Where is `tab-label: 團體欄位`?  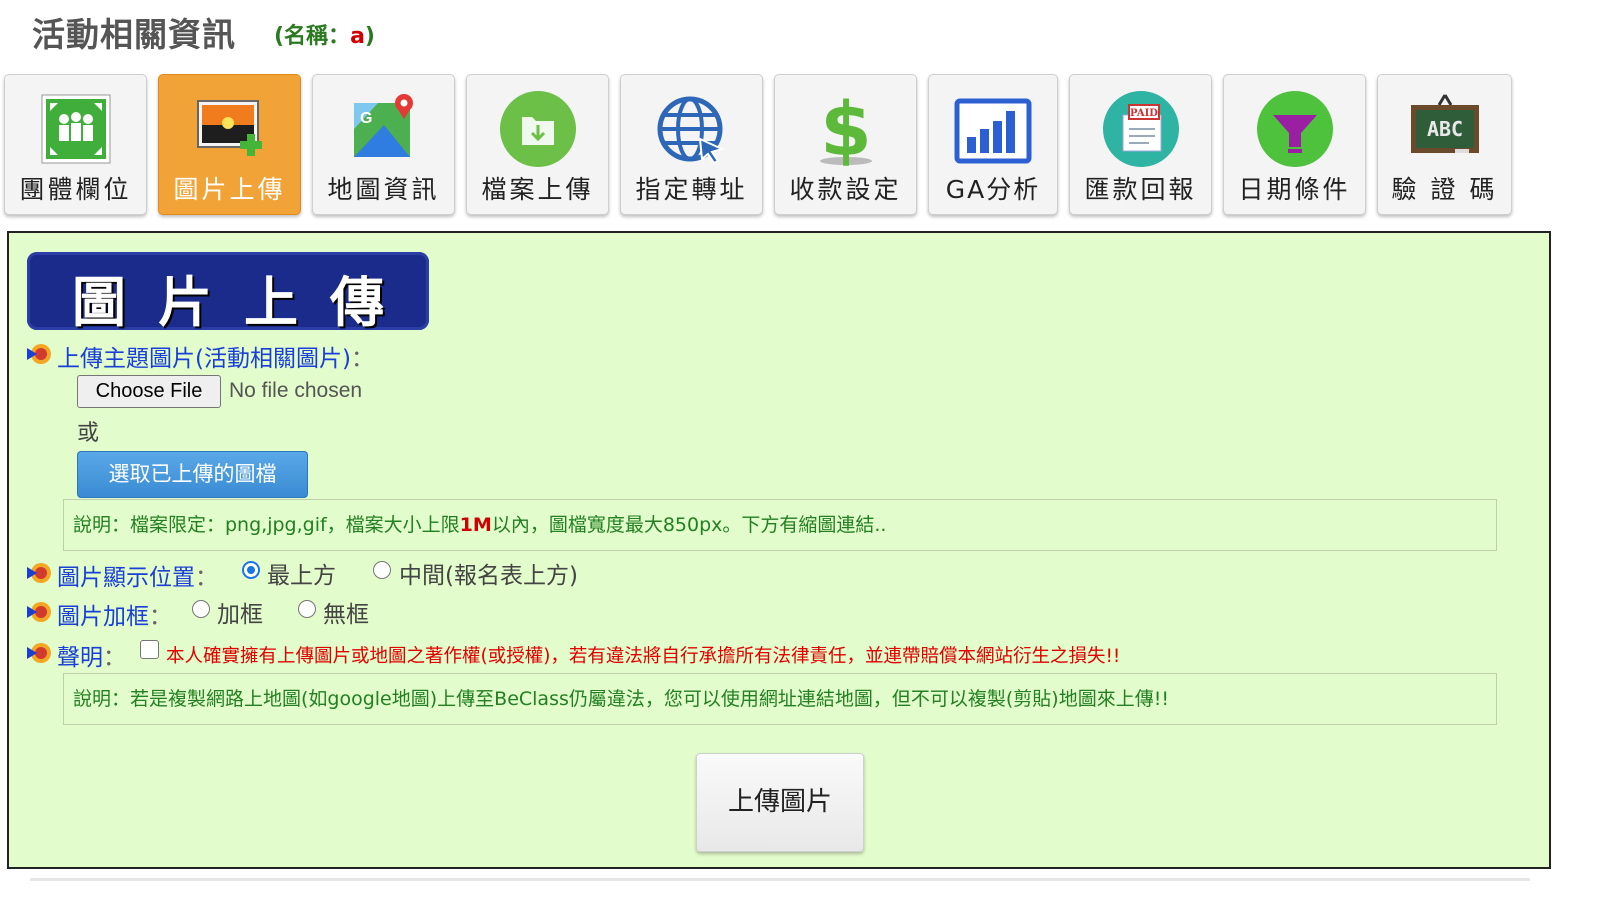
tab-label: 團體欄位 is located at coordinates (75, 189).